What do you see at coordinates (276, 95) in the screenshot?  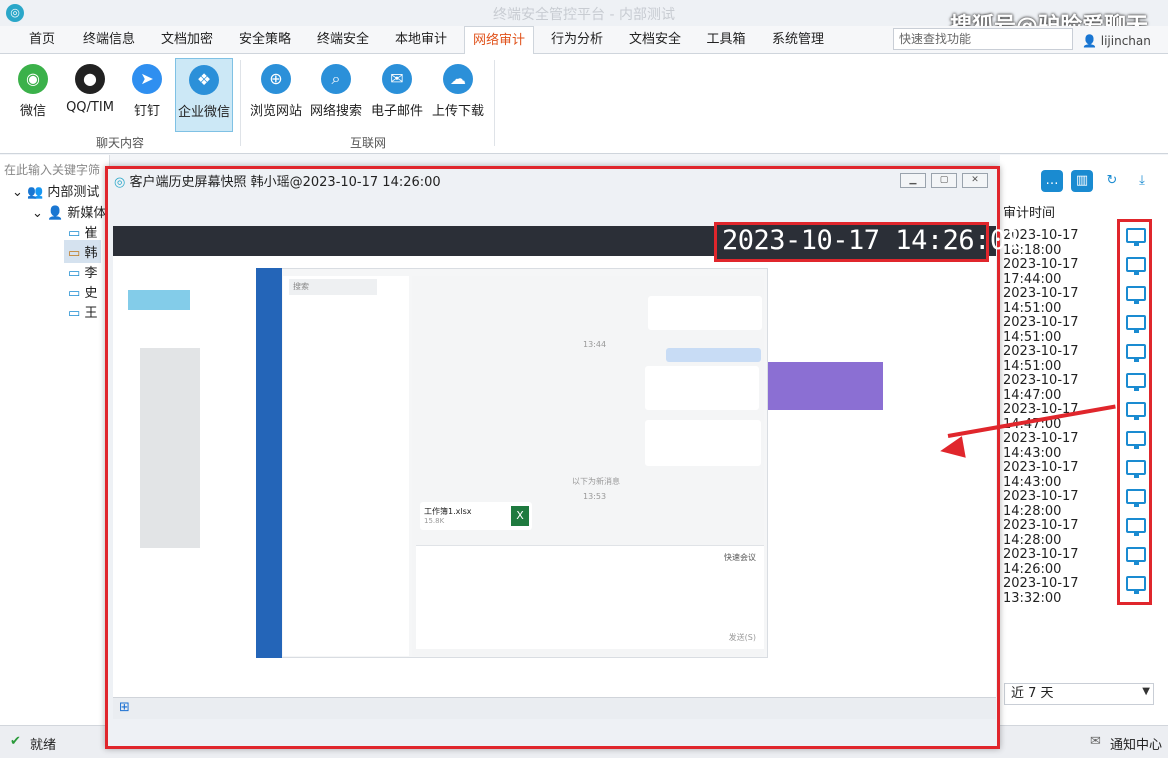 I see `browse-web-button: ⊕ 浏览网站` at bounding box center [276, 95].